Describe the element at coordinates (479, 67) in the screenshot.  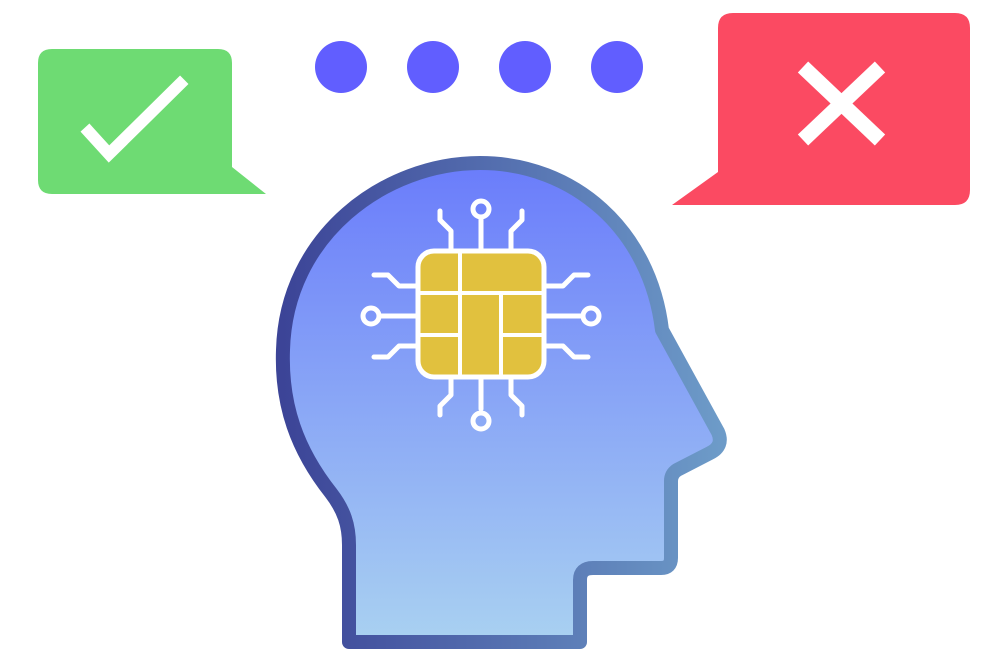
I see `thinking-dots` at that location.